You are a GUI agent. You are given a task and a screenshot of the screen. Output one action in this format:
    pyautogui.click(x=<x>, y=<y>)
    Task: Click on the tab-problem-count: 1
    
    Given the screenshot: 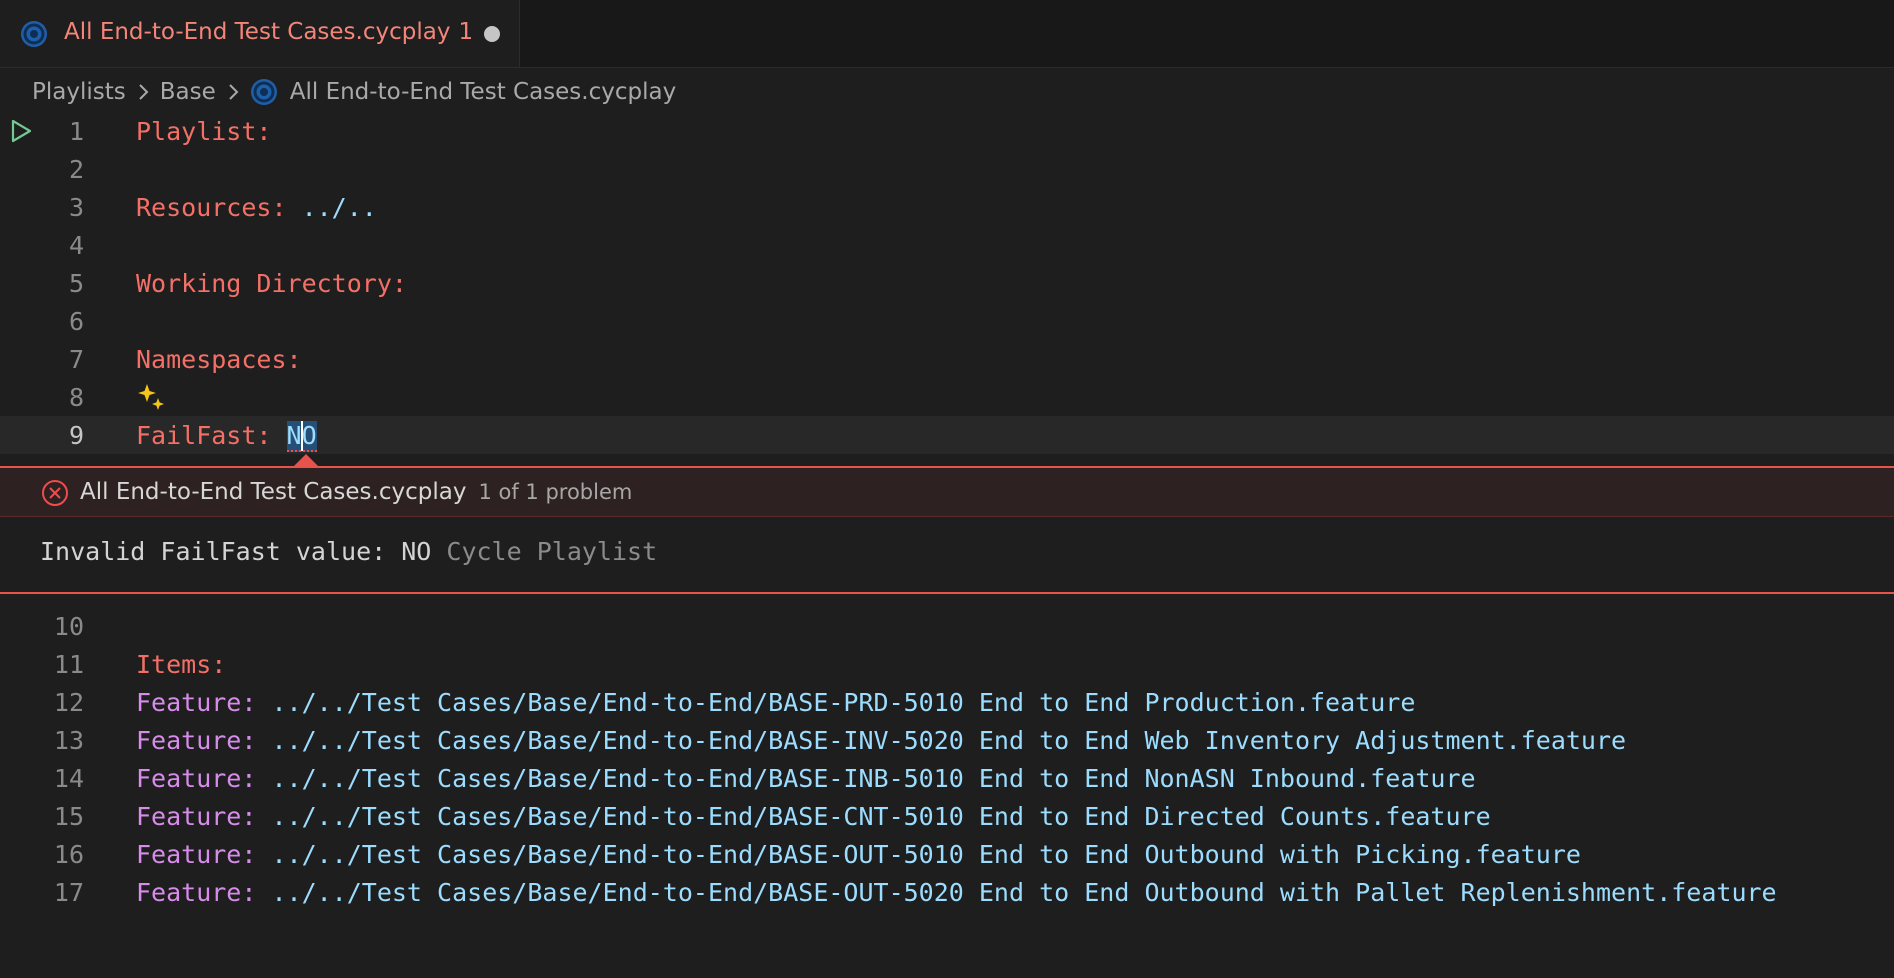 What is the action you would take?
    pyautogui.click(x=466, y=32)
    